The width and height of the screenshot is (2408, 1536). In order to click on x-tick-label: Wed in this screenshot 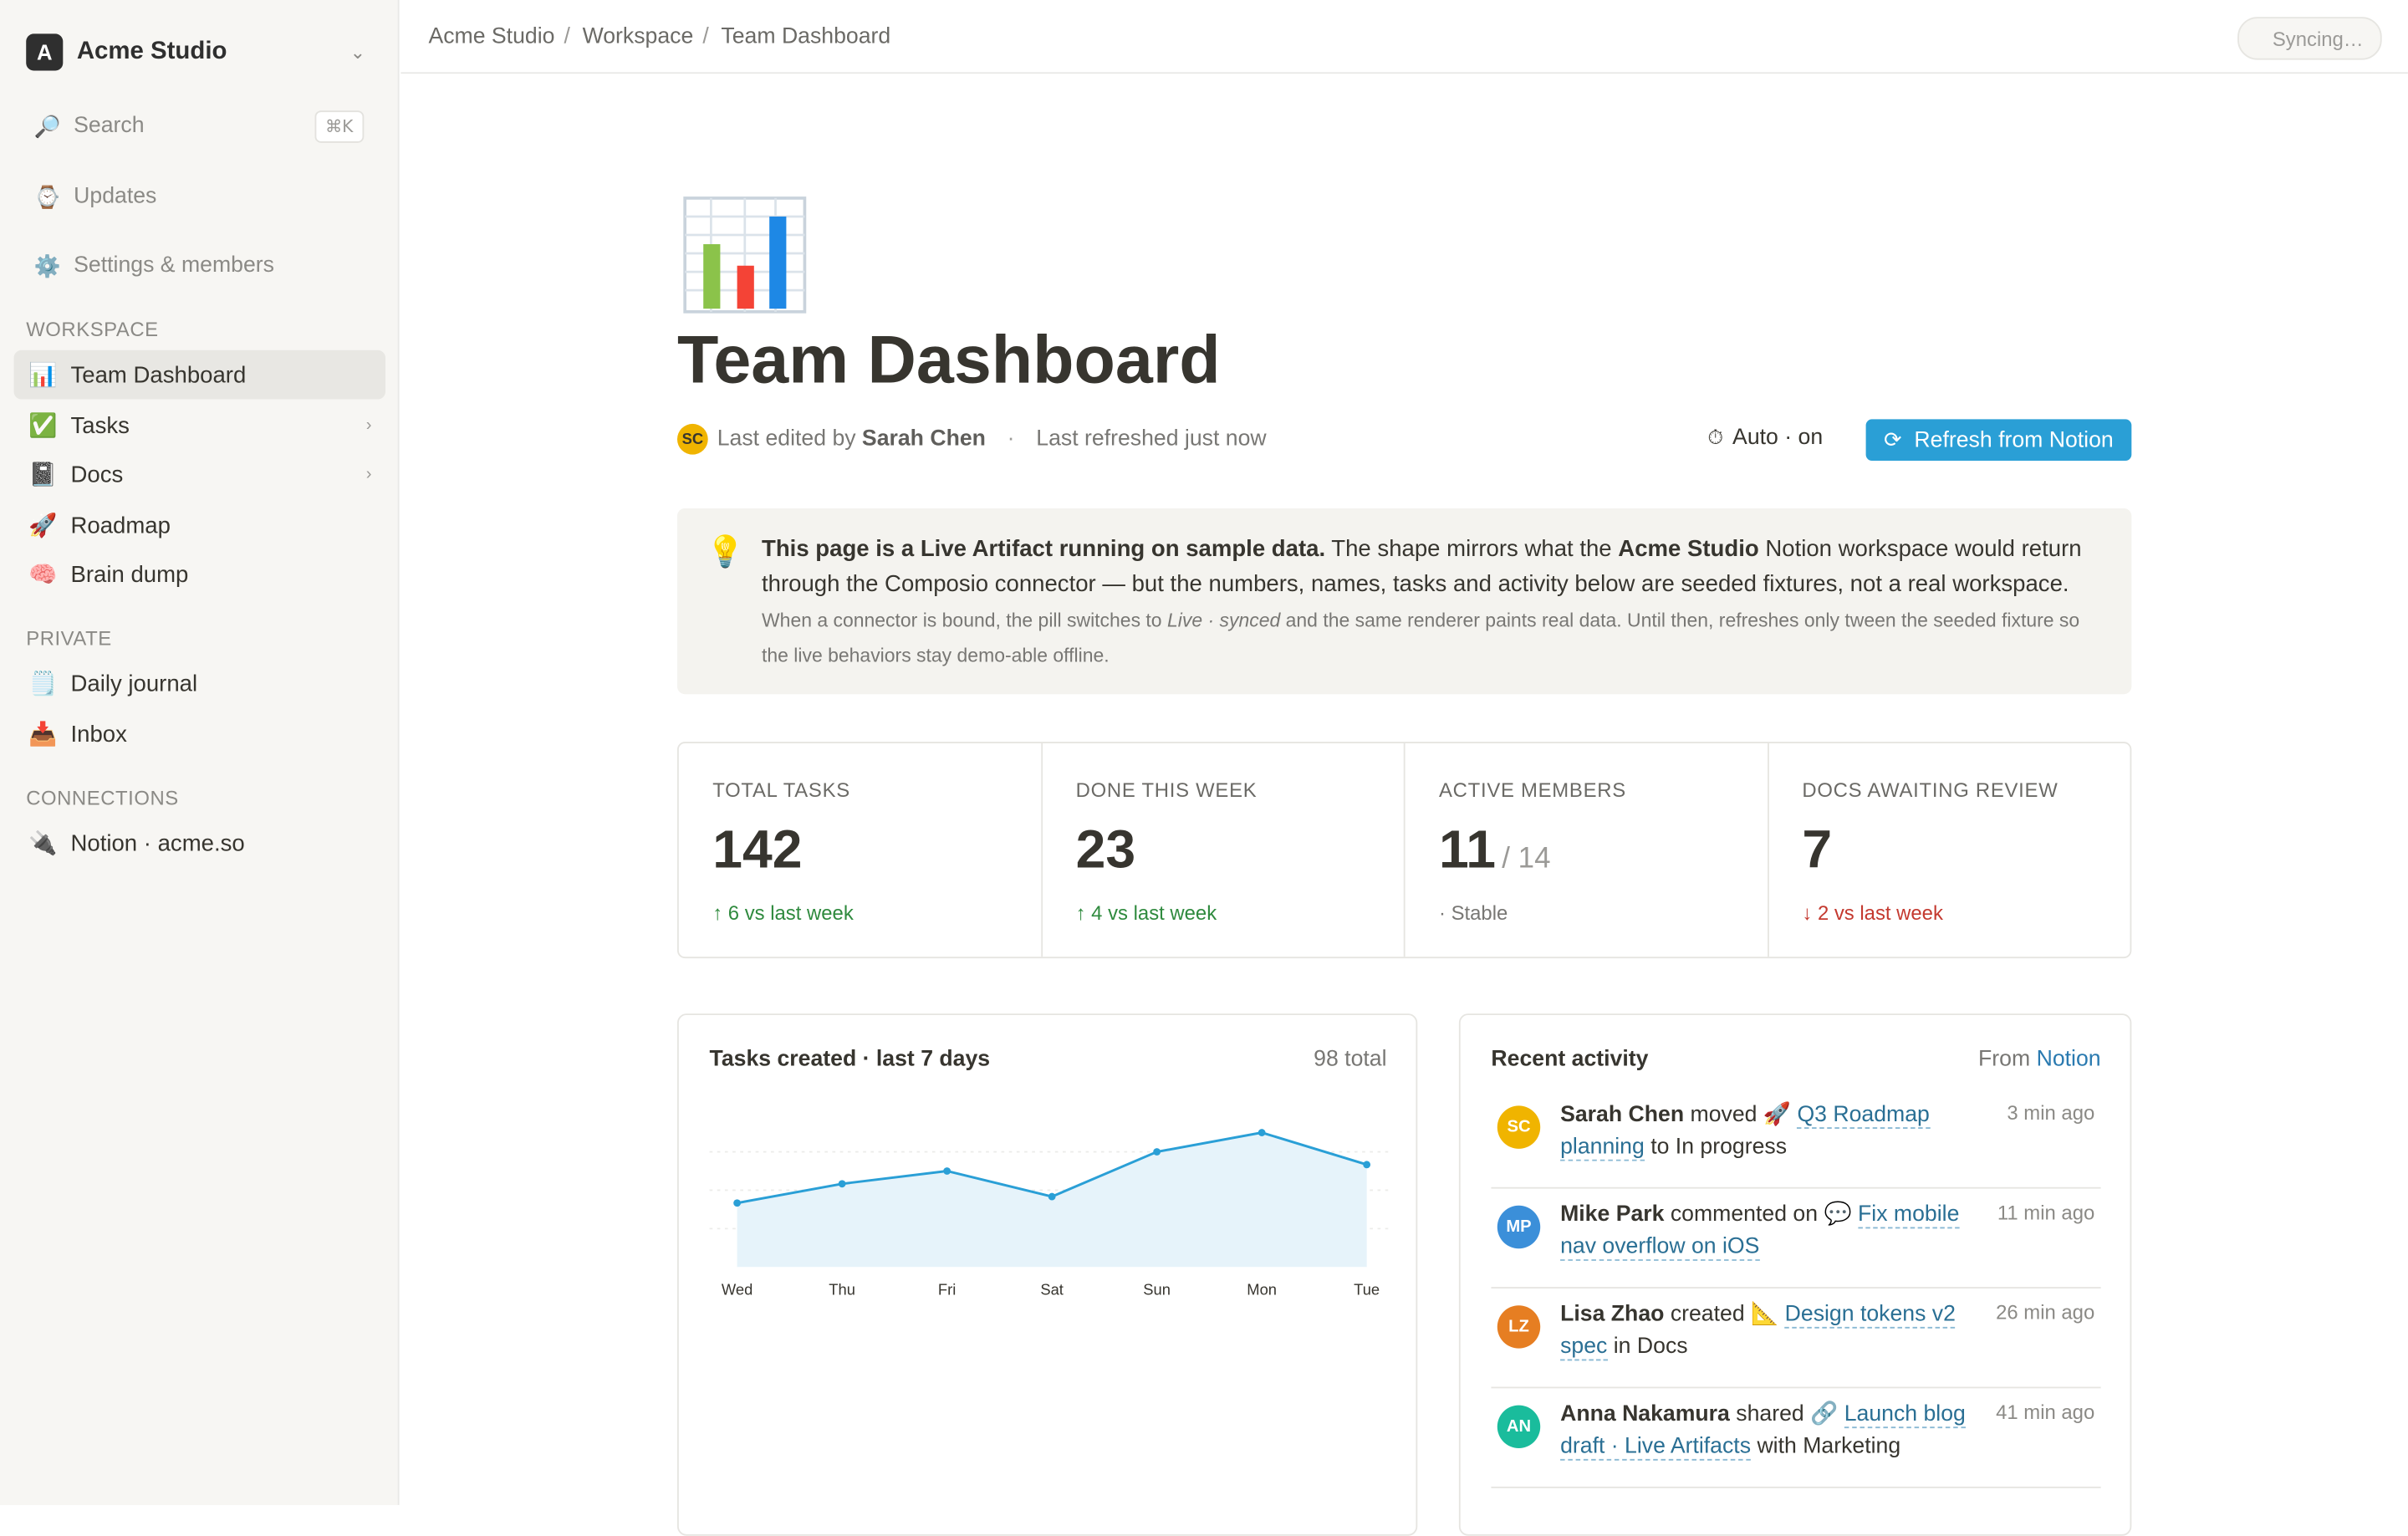, I will do `click(737, 1289)`.